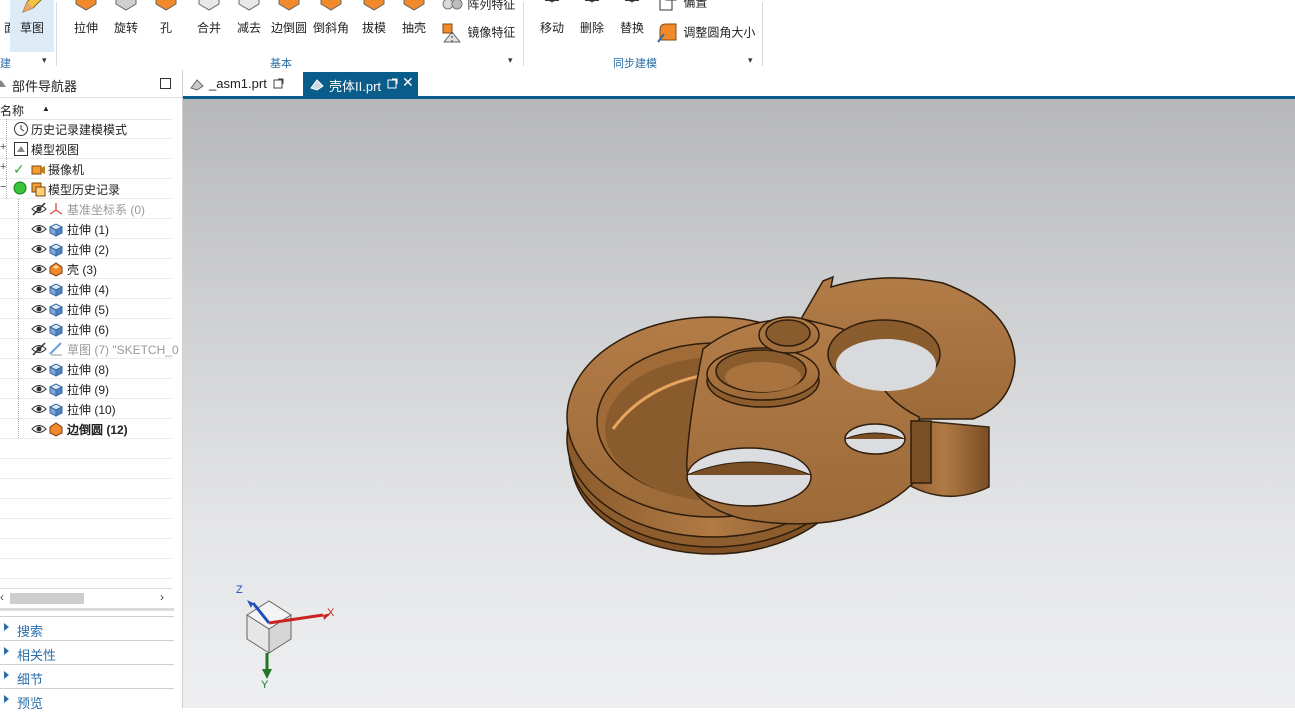 This screenshot has height=712, width=1295. I want to click on sync-group-expand-icon: ▾, so click(750, 60).